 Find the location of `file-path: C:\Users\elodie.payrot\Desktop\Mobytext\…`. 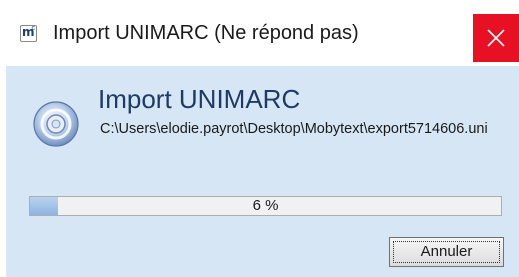

file-path: C:\Users\elodie.payrot\Desktop\Mobytext\… is located at coordinates (294, 129).